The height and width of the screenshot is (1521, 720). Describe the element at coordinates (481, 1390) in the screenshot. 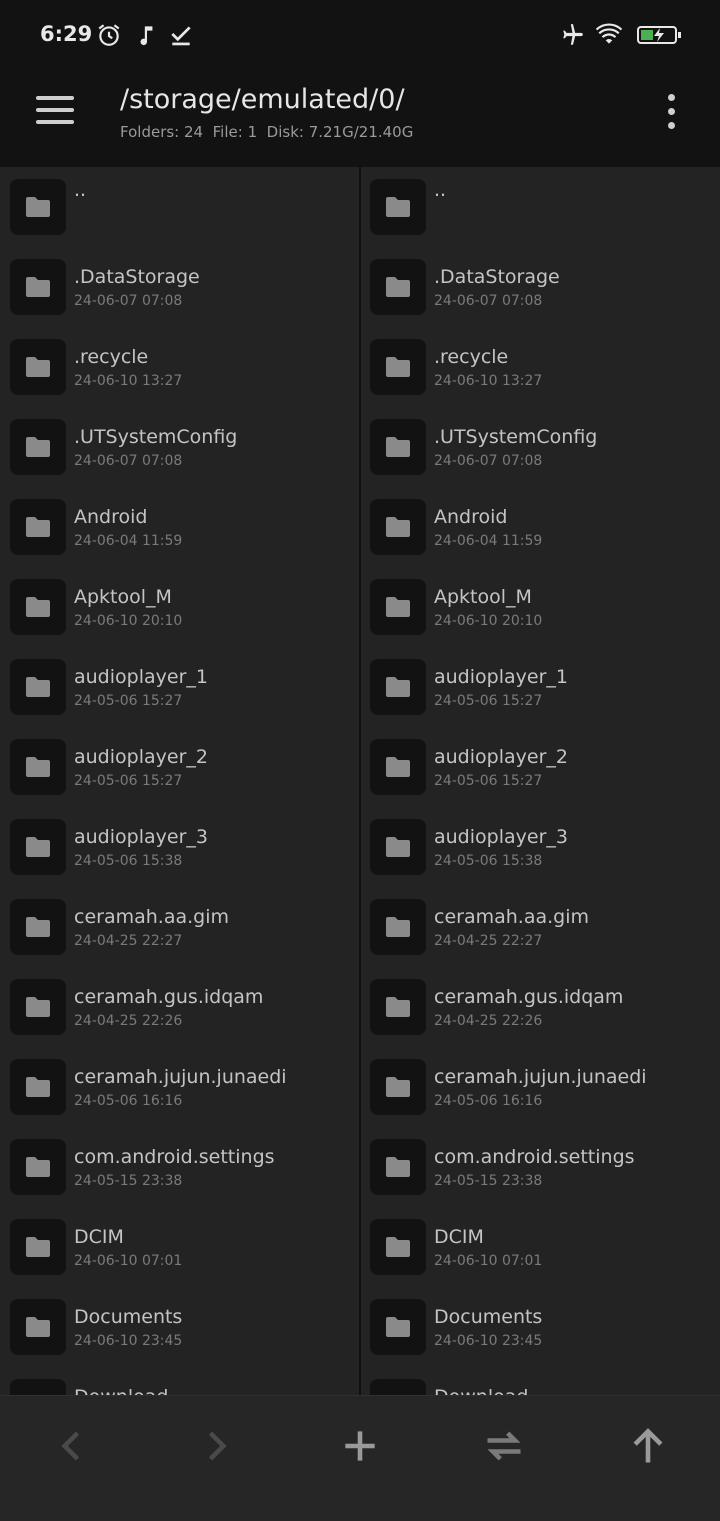

I see `file-name: Download` at that location.